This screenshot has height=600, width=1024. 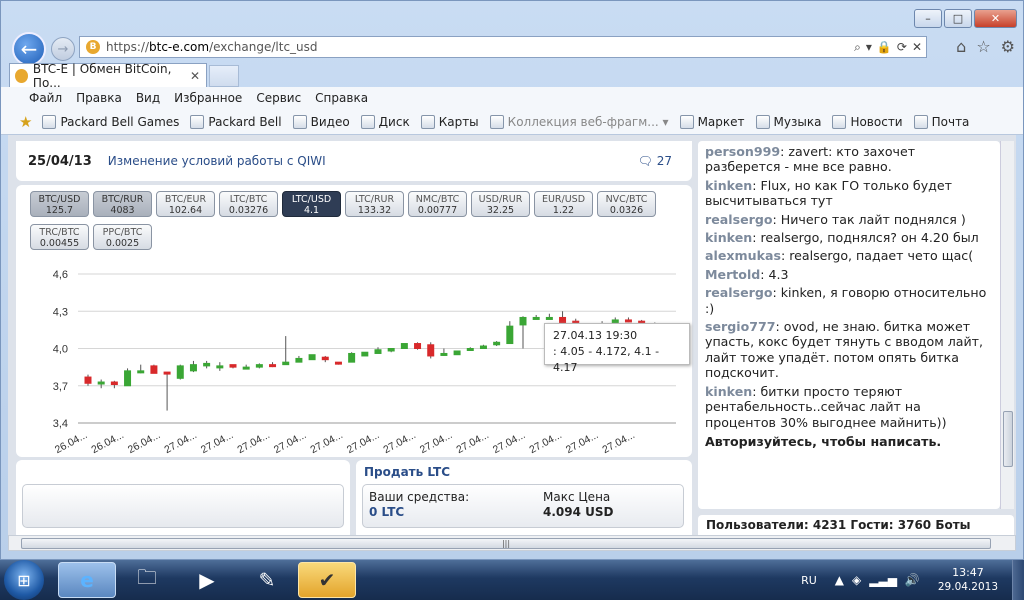 I want to click on refresh-icon: ⟳, so click(x=902, y=47).